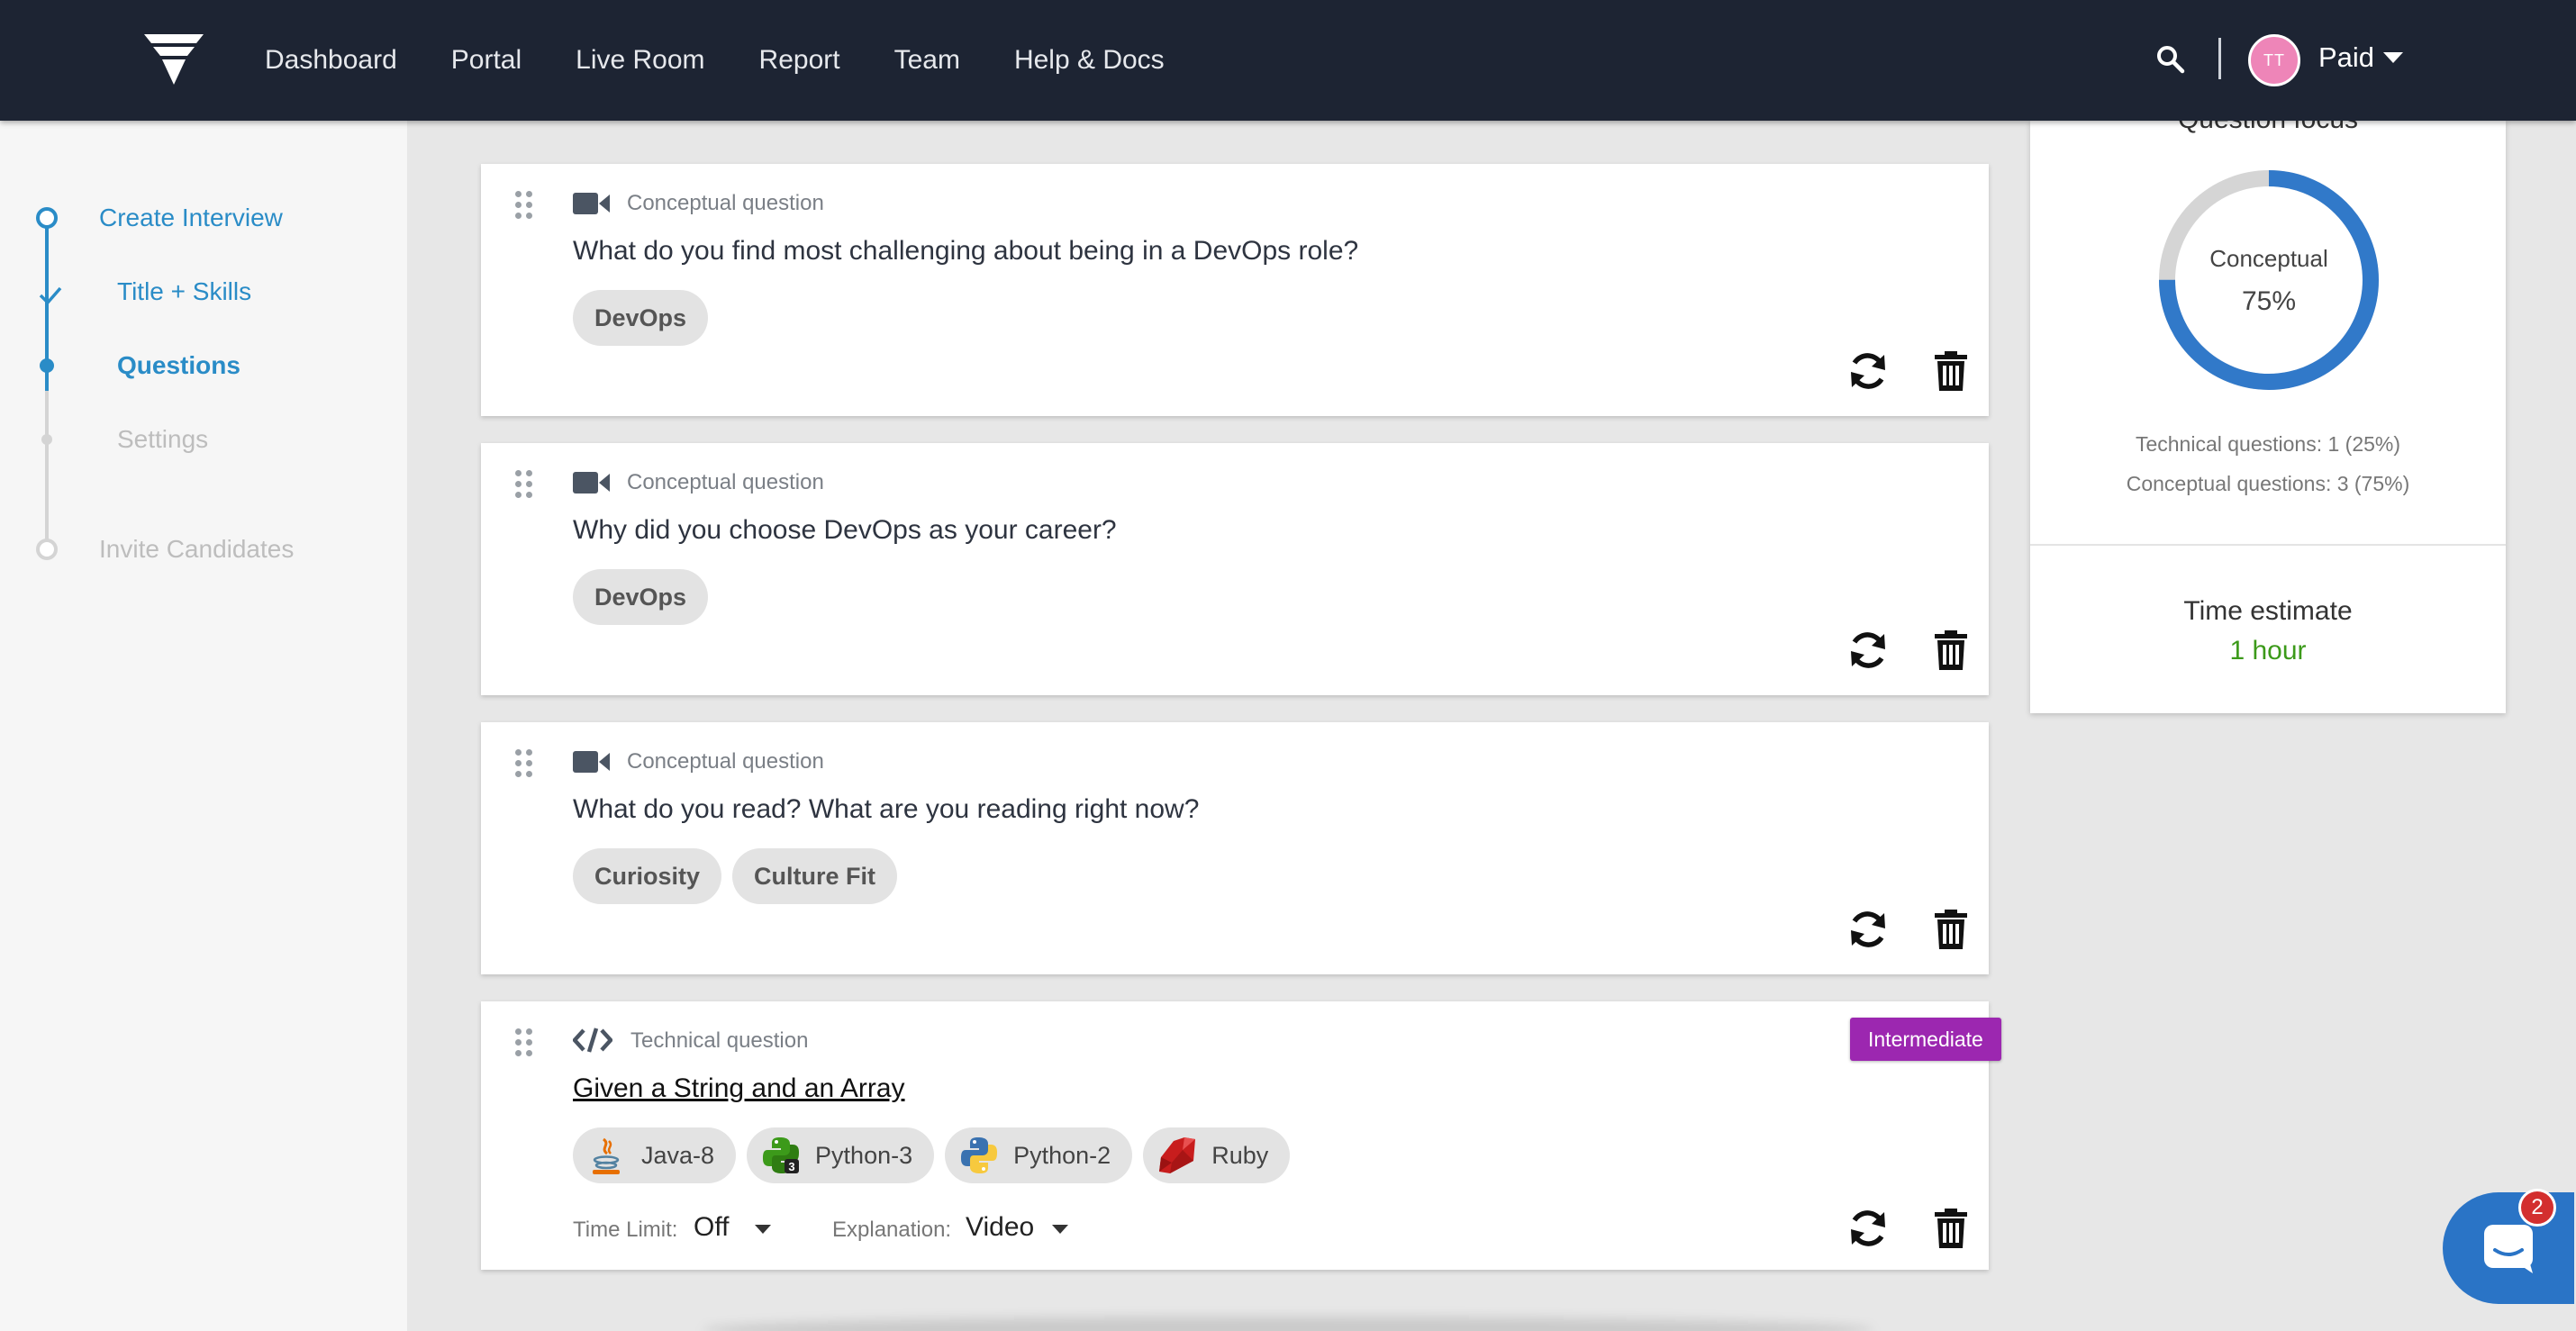 This screenshot has width=2576, height=1331. I want to click on language-label: Ruby, so click(1240, 1155).